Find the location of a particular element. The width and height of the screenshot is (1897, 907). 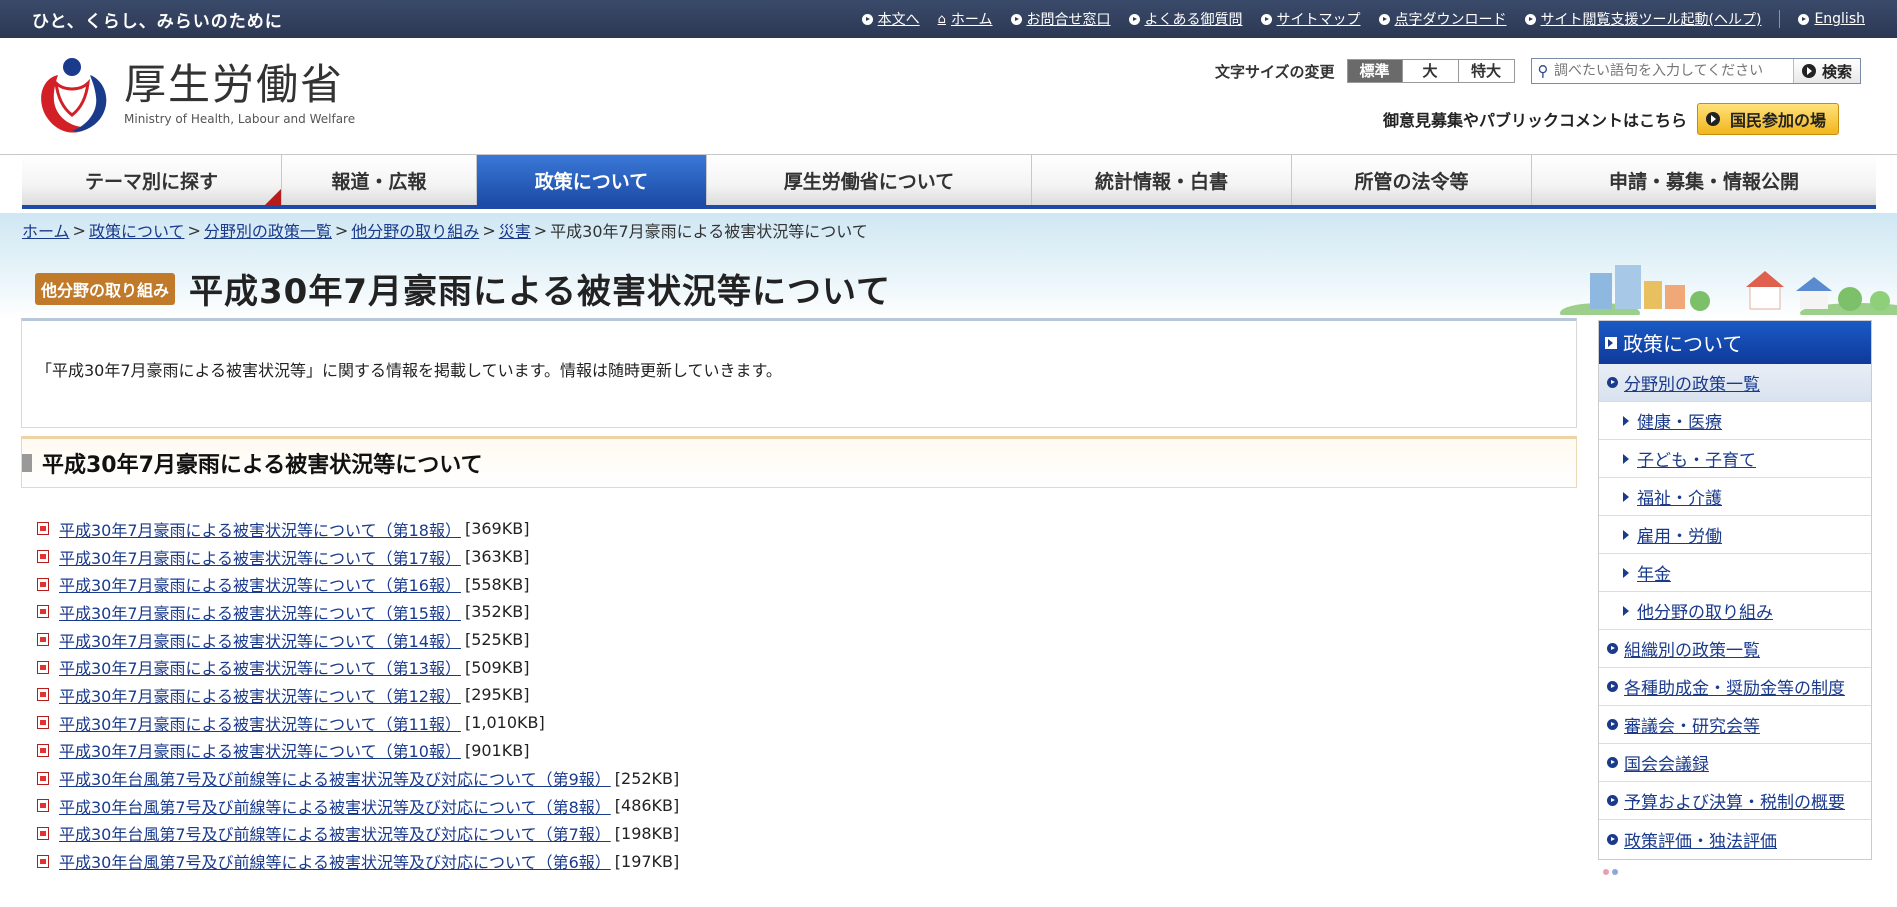

sidebar-item-children: 子ども・子育て is located at coordinates (1735, 459).